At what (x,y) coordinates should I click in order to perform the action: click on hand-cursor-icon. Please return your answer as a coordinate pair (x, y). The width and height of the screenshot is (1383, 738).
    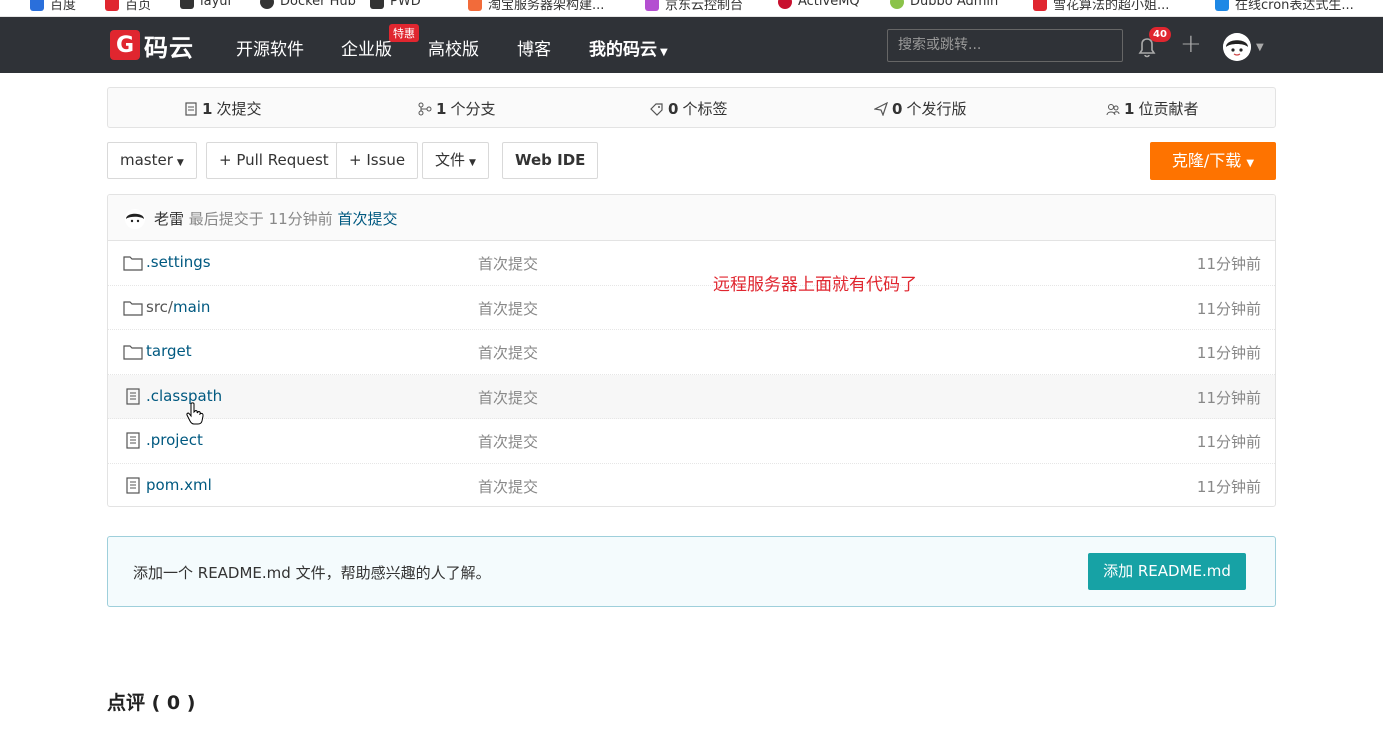
    Looking at the image, I should click on (195, 413).